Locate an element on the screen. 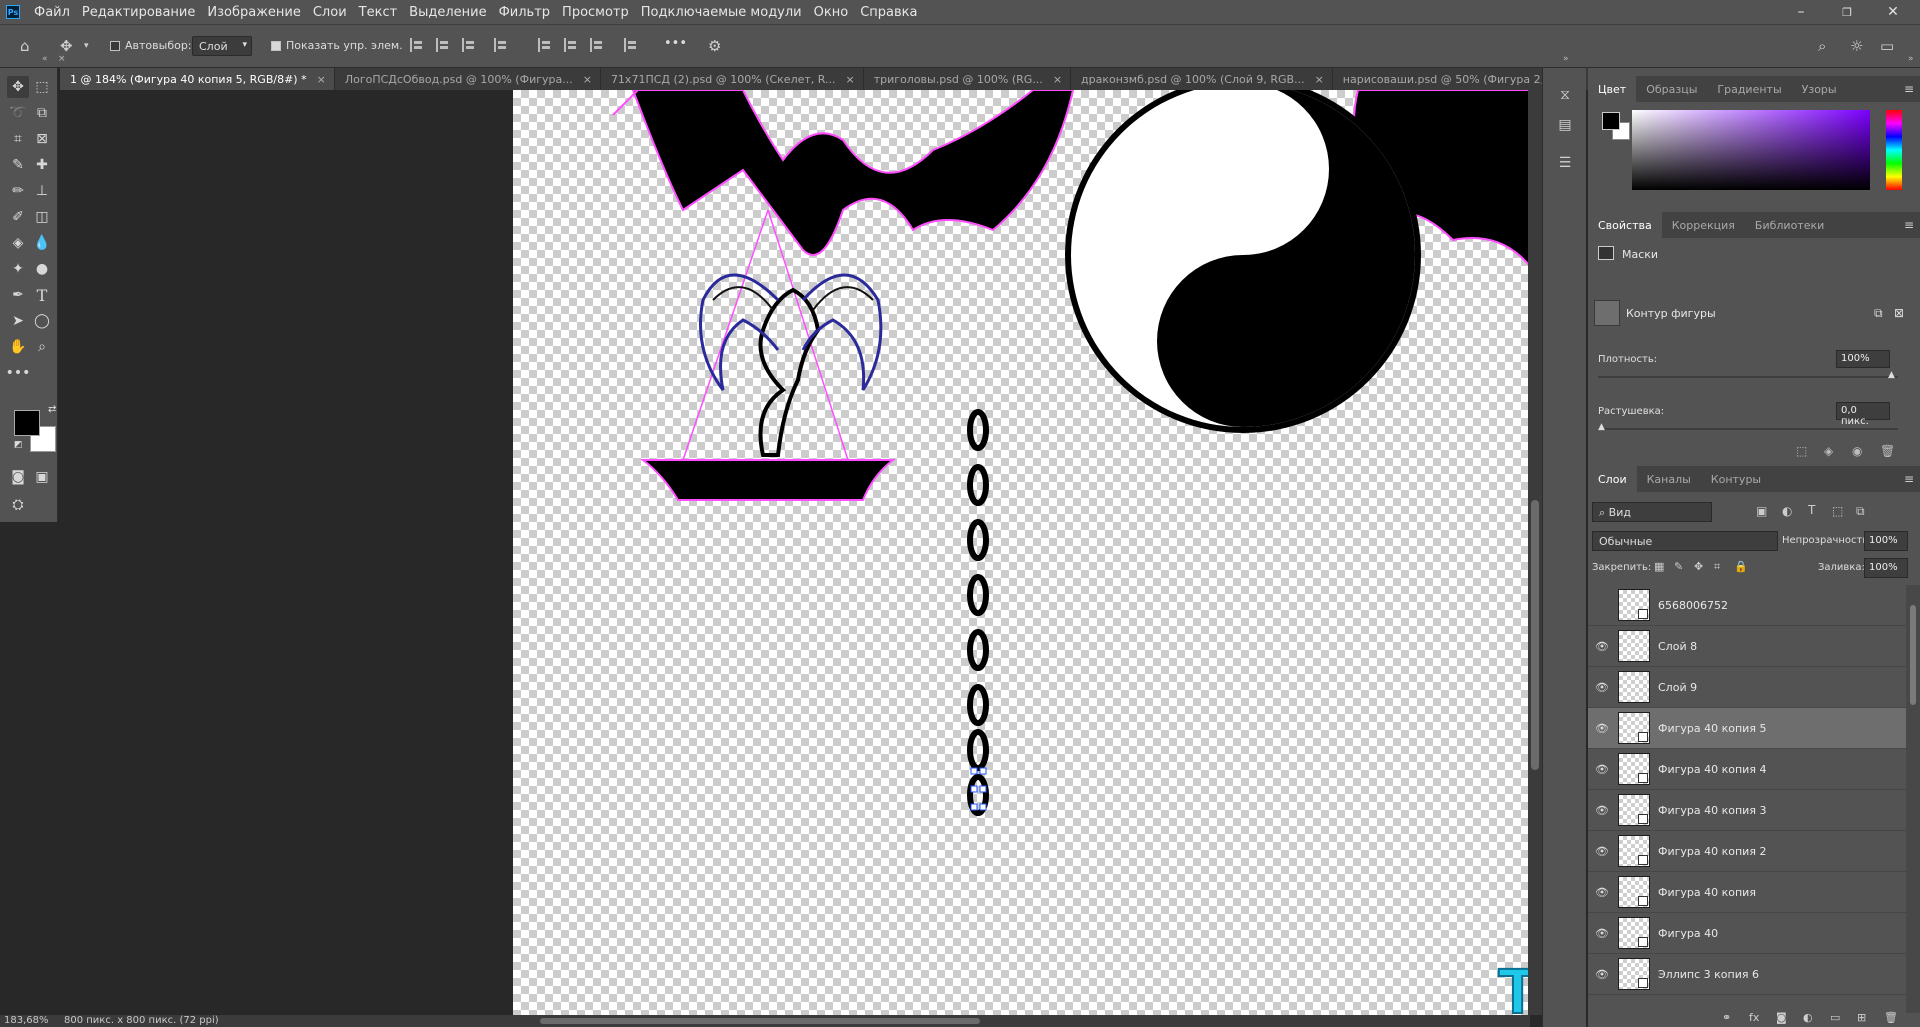 This screenshot has width=1920, height=1027. density-slider is located at coordinates (1748, 377).